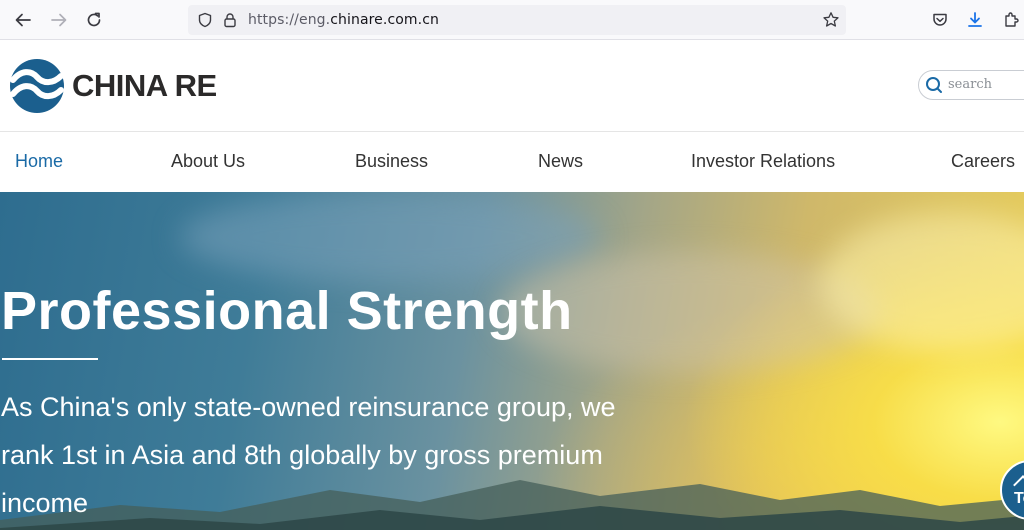 This screenshot has width=1024, height=530. Describe the element at coordinates (205, 20) in the screenshot. I see `shield-icon` at that location.